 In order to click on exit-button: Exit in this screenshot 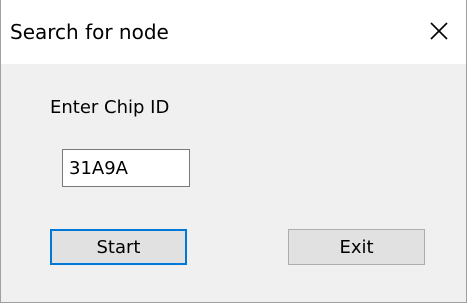, I will do `click(356, 247)`.